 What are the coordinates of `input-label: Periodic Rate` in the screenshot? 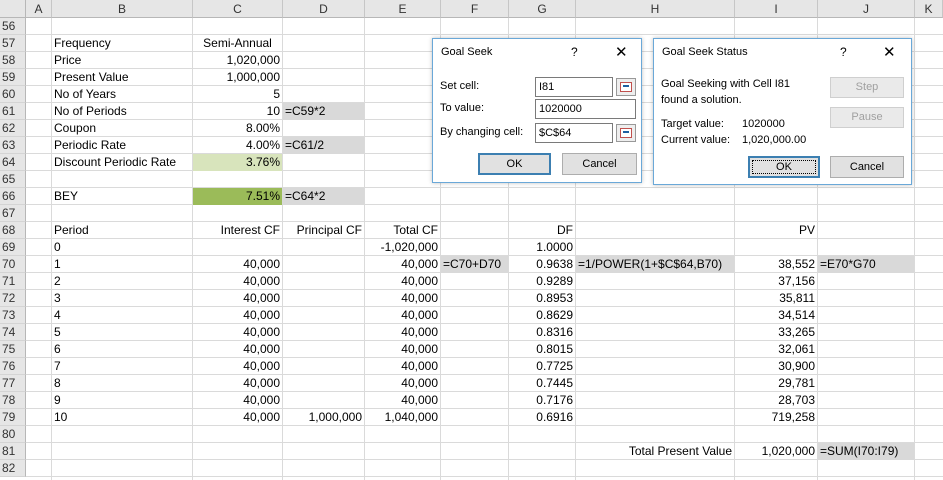 It's located at (122, 145).